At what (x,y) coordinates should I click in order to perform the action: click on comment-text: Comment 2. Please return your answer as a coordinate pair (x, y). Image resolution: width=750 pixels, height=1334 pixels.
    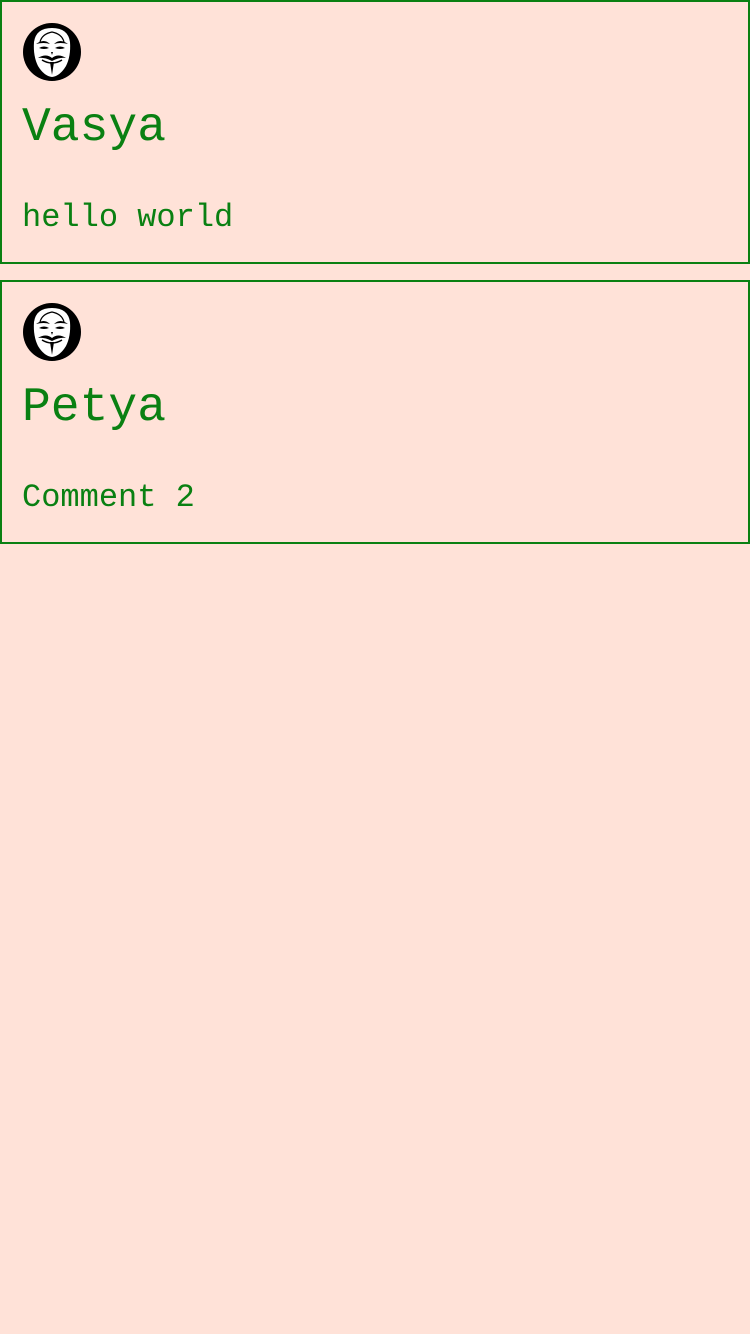
    Looking at the image, I should click on (108, 497).